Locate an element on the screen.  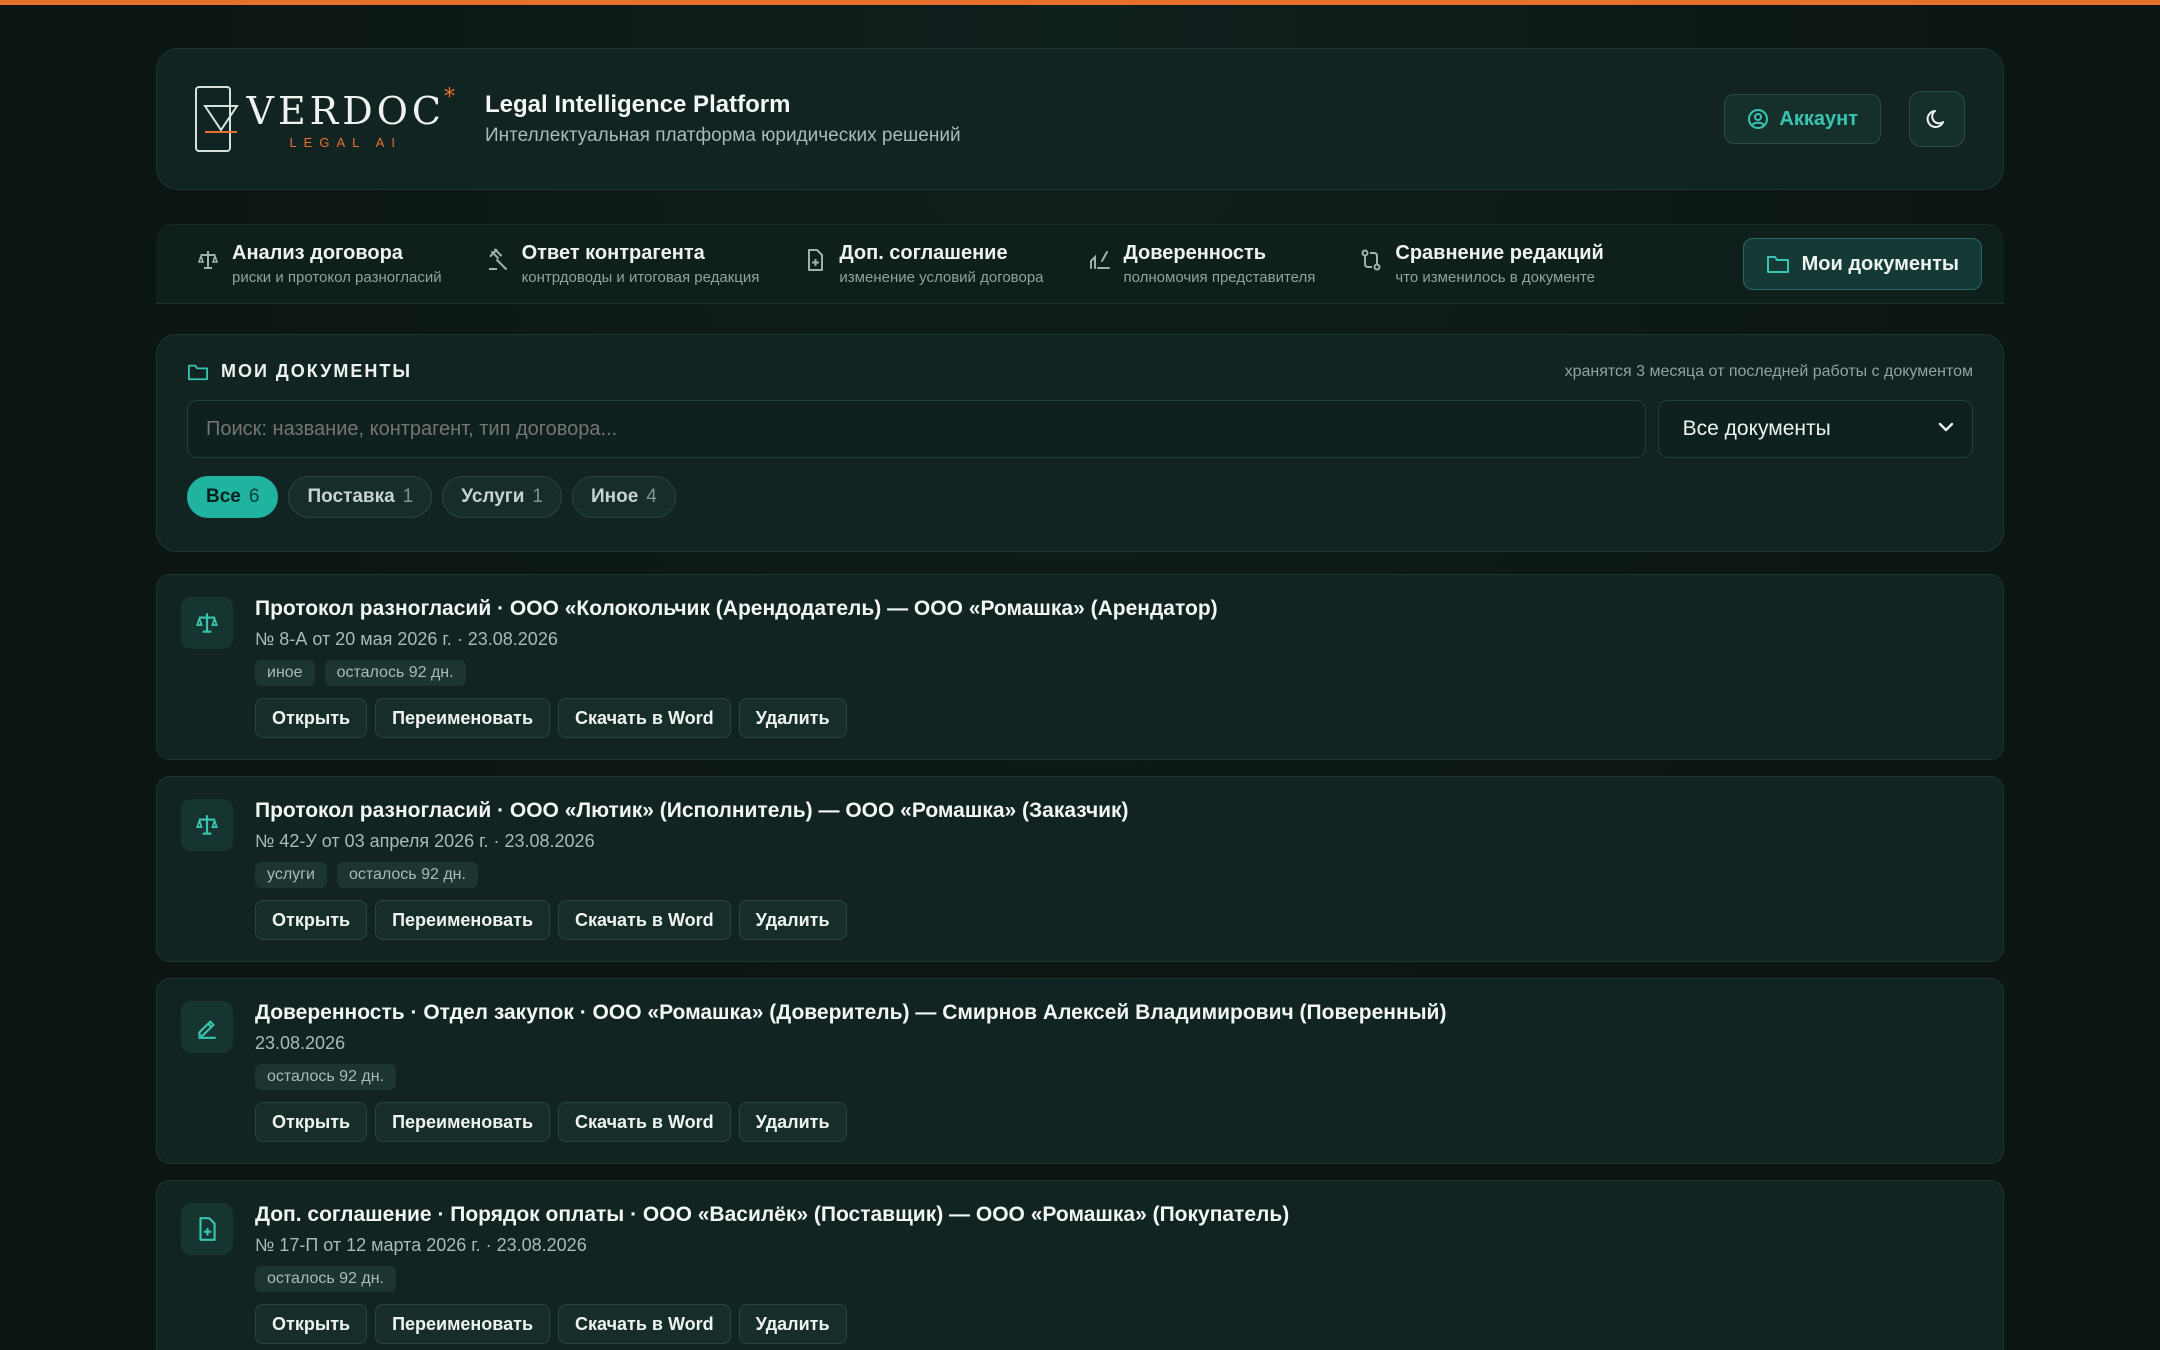
document-meta: № 42-У от 03 апреля 2026 г. · 23.08.2026 is located at coordinates (425, 841).